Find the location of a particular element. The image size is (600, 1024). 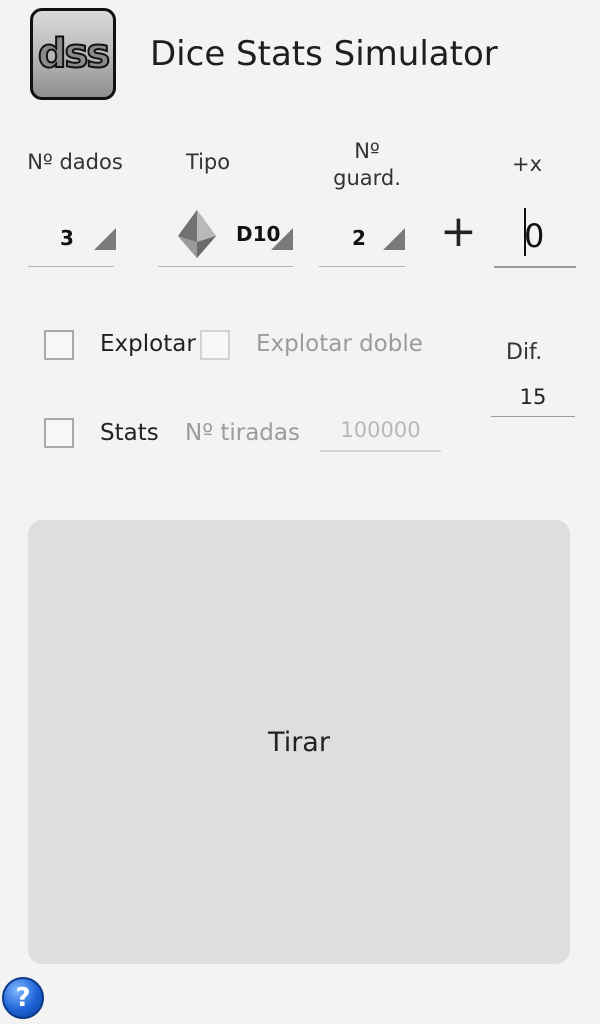

logo-text: dss is located at coordinates (74, 54).